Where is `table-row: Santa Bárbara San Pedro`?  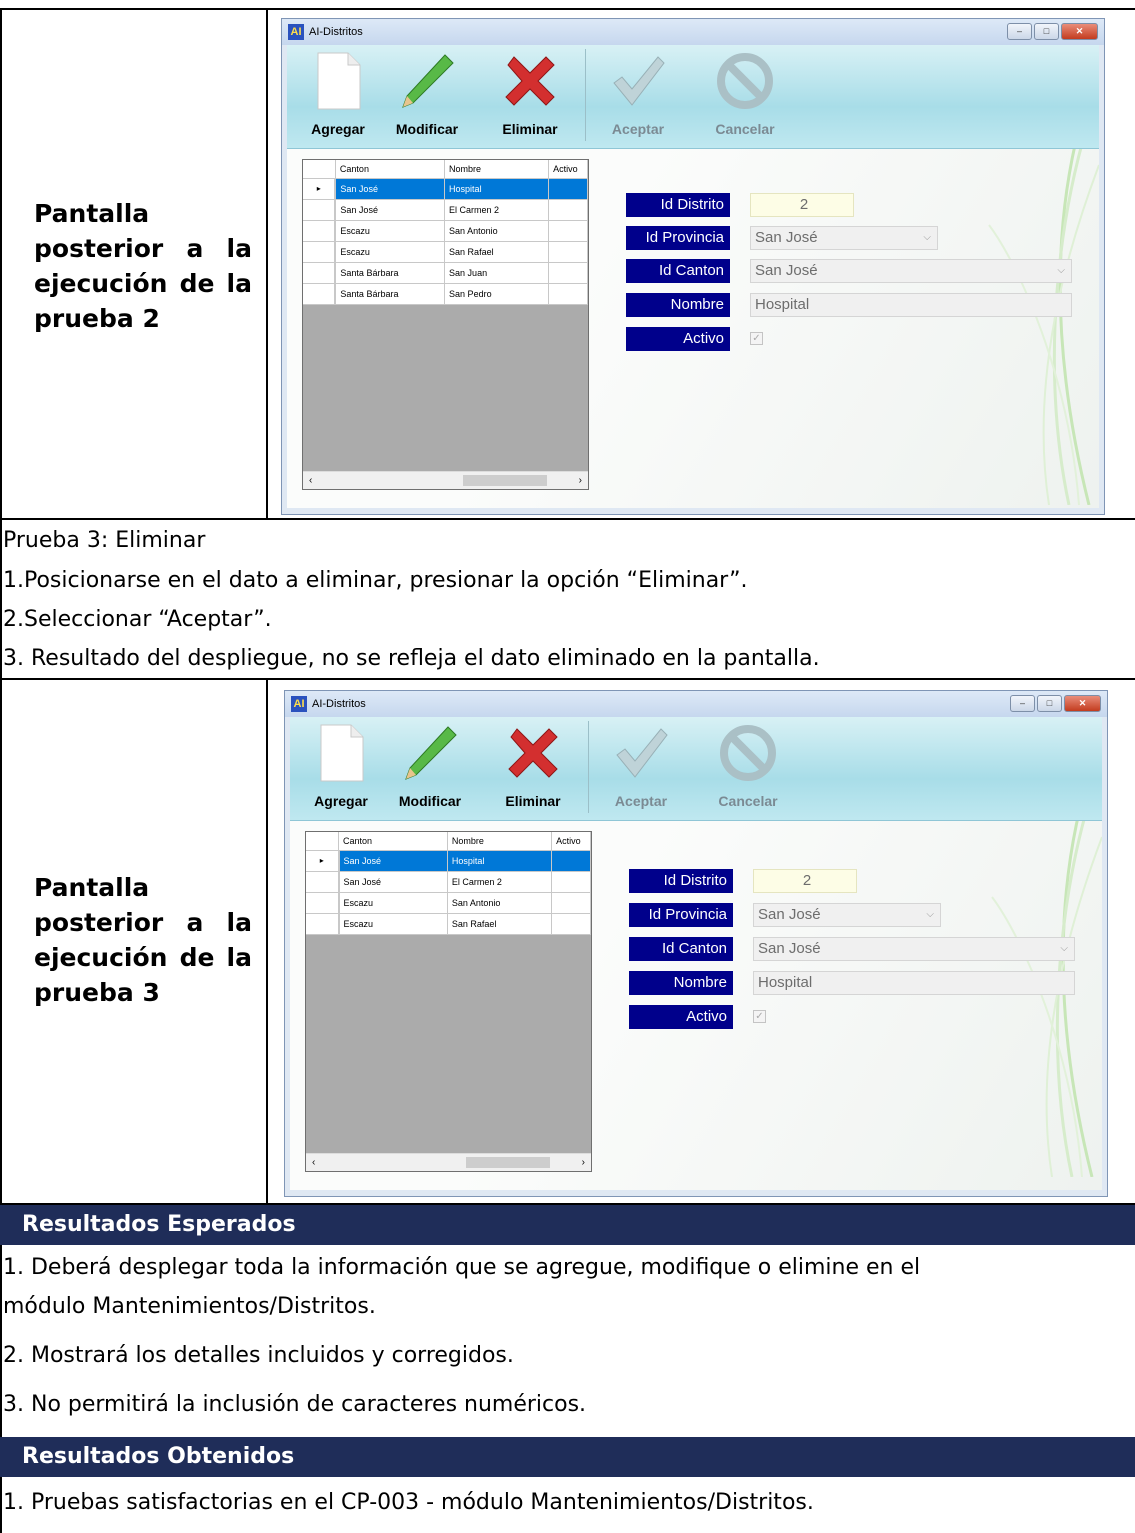
table-row: Santa Bárbara San Pedro is located at coordinates (445, 294).